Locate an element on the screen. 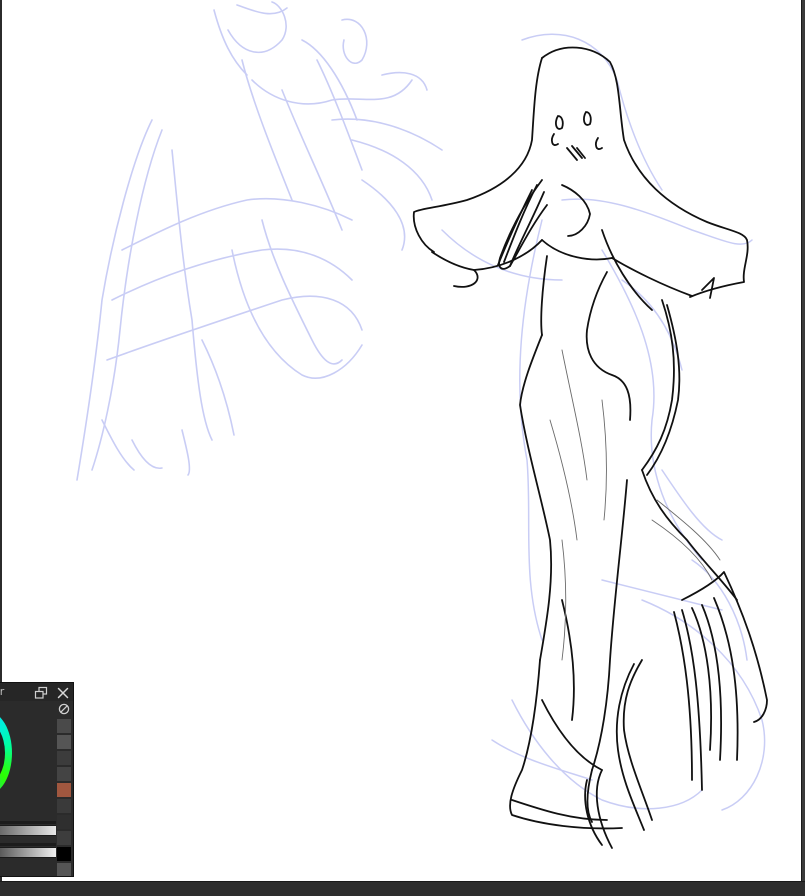 The image size is (805, 896). popout-icon is located at coordinates (41, 692).